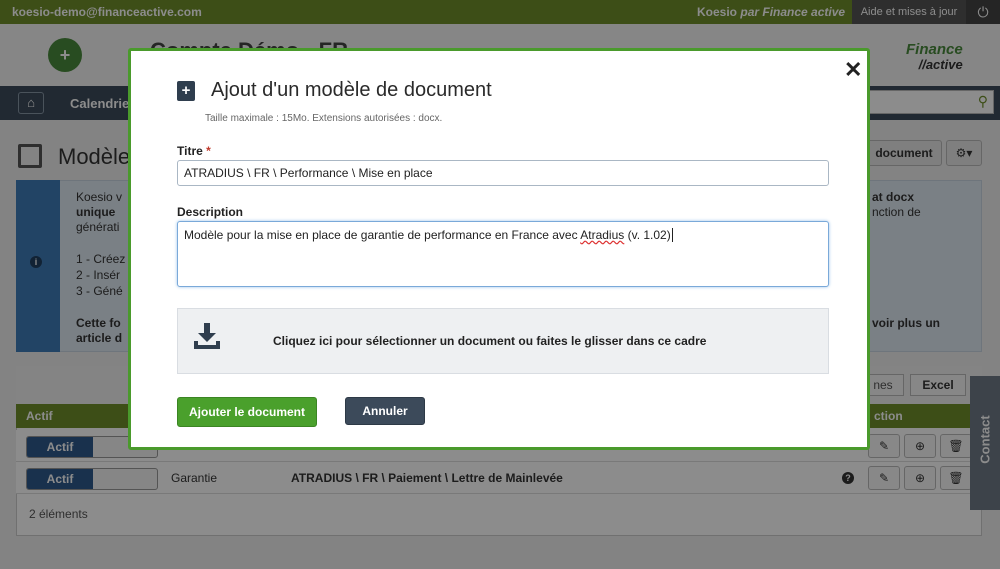 This screenshot has height=569, width=1000. What do you see at coordinates (351, 90) in the screenshot?
I see `modal-title: Ajout d'un modèle de document` at bounding box center [351, 90].